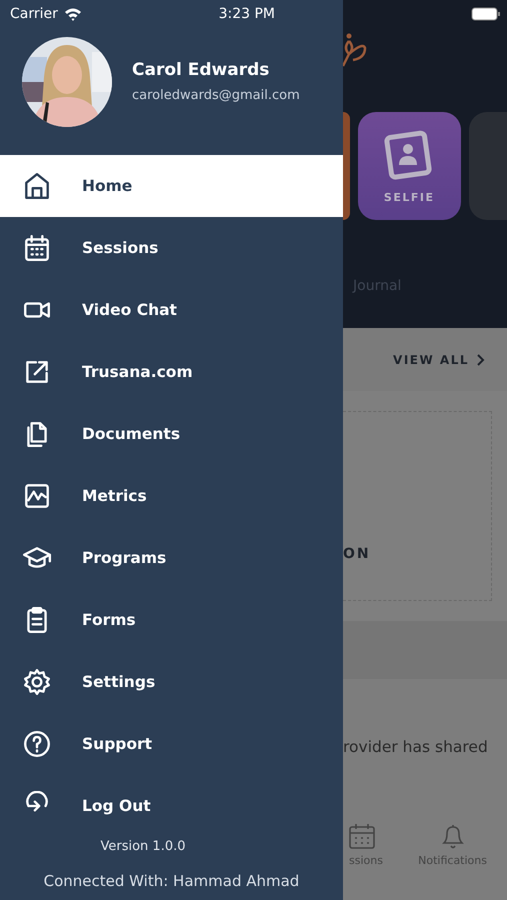 The width and height of the screenshot is (507, 900). Describe the element at coordinates (171, 620) in the screenshot. I see `menu-item: Forms` at that location.